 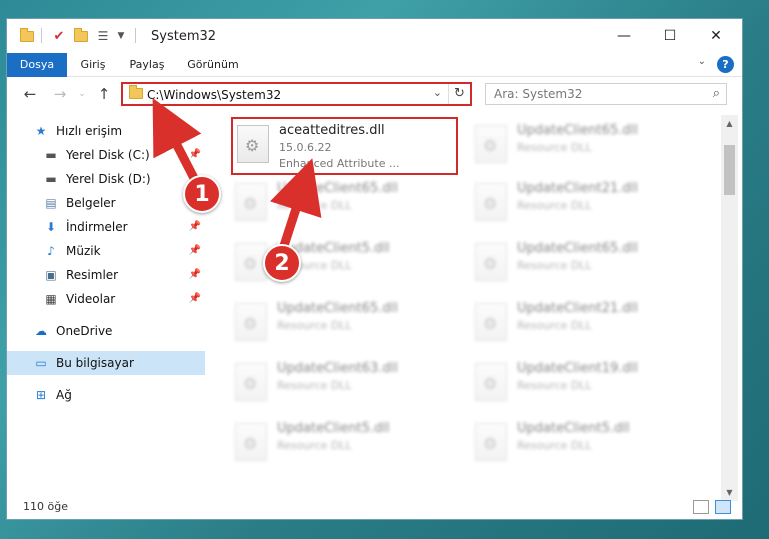 What do you see at coordinates (59, 36) in the screenshot?
I see `properties-icon: ✔` at bounding box center [59, 36].